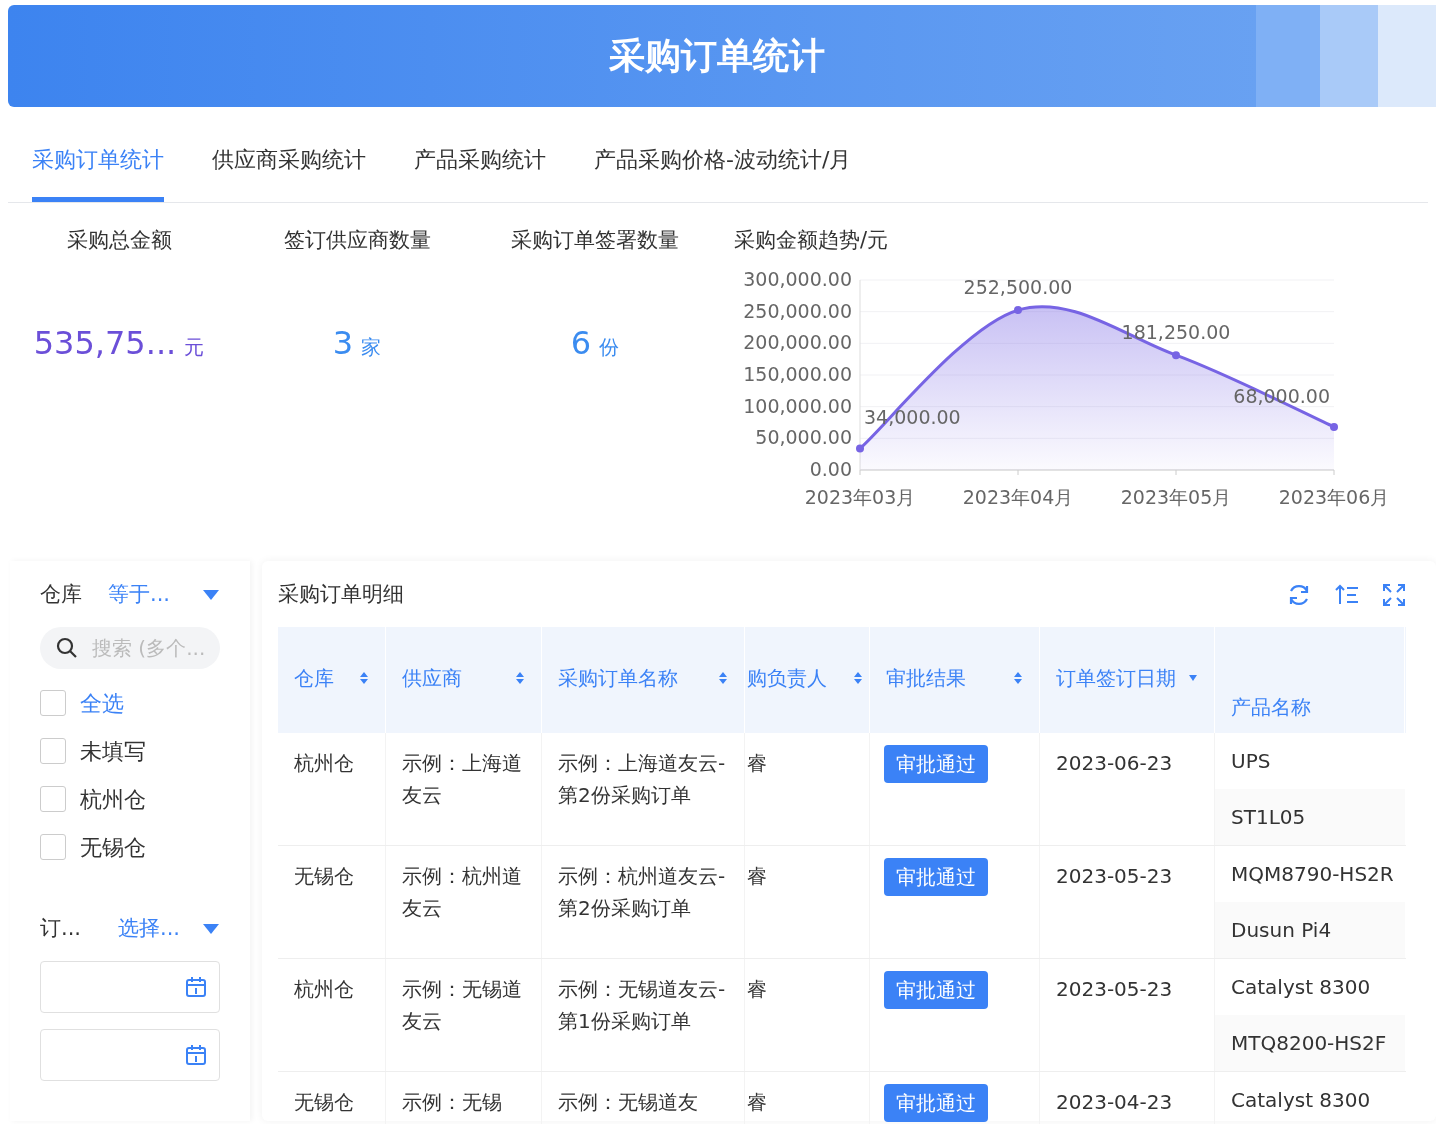  Describe the element at coordinates (462, 1005) in the screenshot. I see `table-cell-text: 示例：无锡道友云` at that location.